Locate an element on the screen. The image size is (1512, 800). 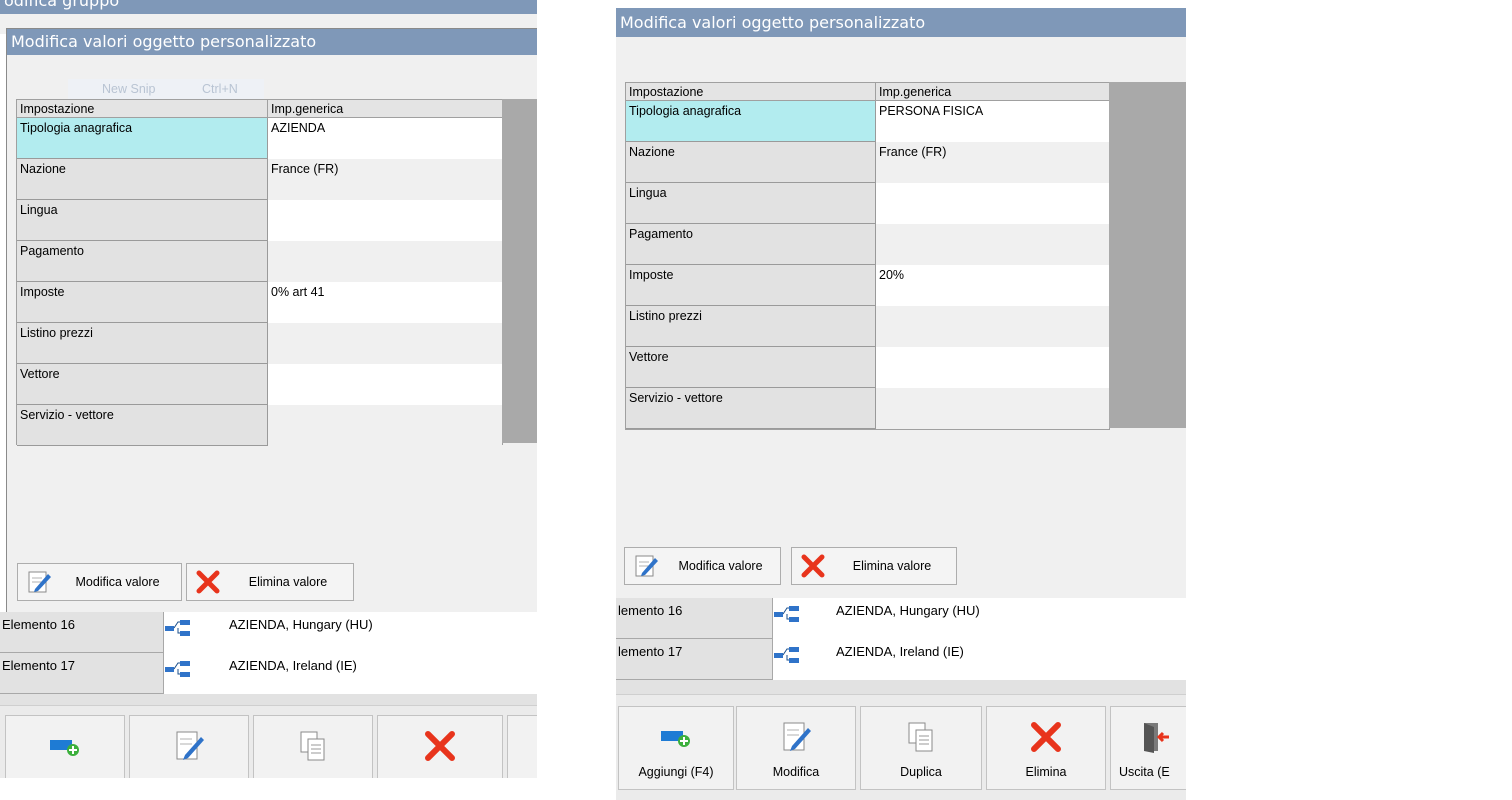
row-value: 0% art 41 is located at coordinates (385, 302).